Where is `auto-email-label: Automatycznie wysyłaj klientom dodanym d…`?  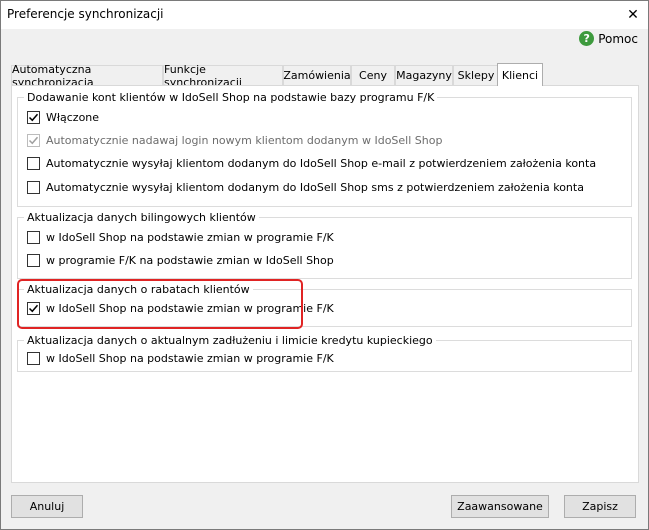 auto-email-label: Automatycznie wysyłaj klientom dodanym d… is located at coordinates (321, 163).